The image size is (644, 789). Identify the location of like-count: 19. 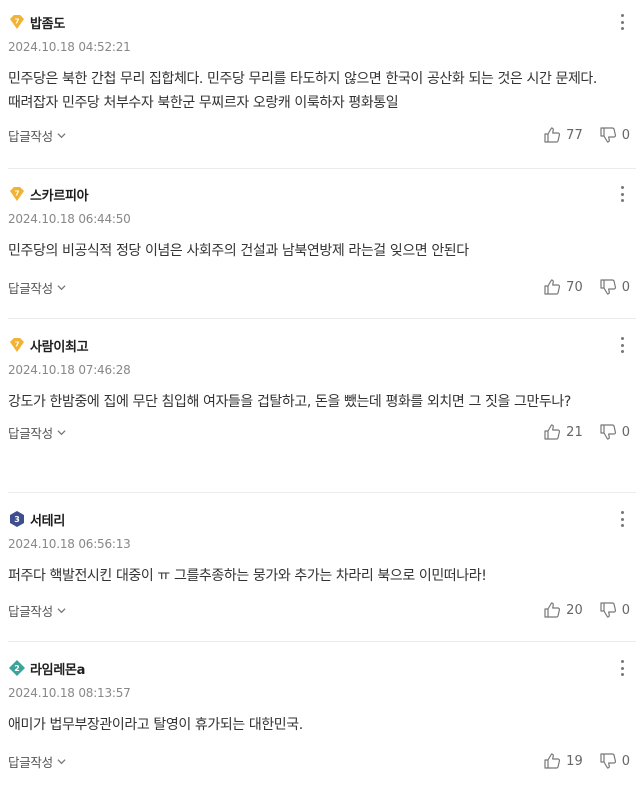
(574, 761).